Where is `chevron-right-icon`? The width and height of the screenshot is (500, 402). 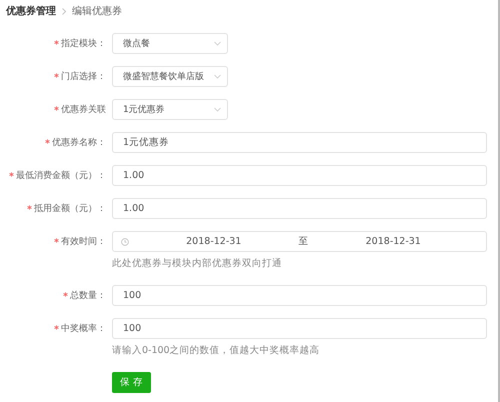
chevron-right-icon is located at coordinates (64, 11).